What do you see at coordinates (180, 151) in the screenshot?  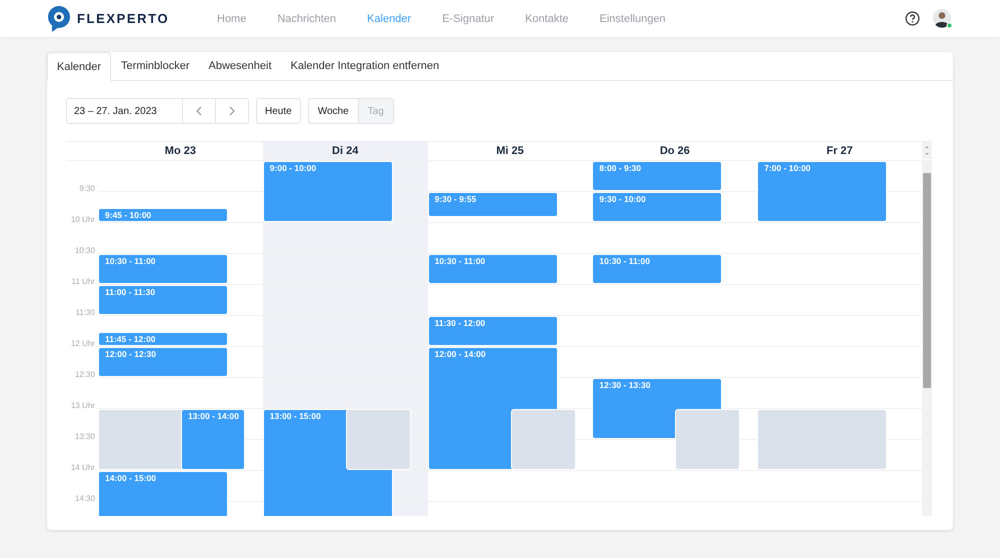 I see `day-heading: Mo 23` at bounding box center [180, 151].